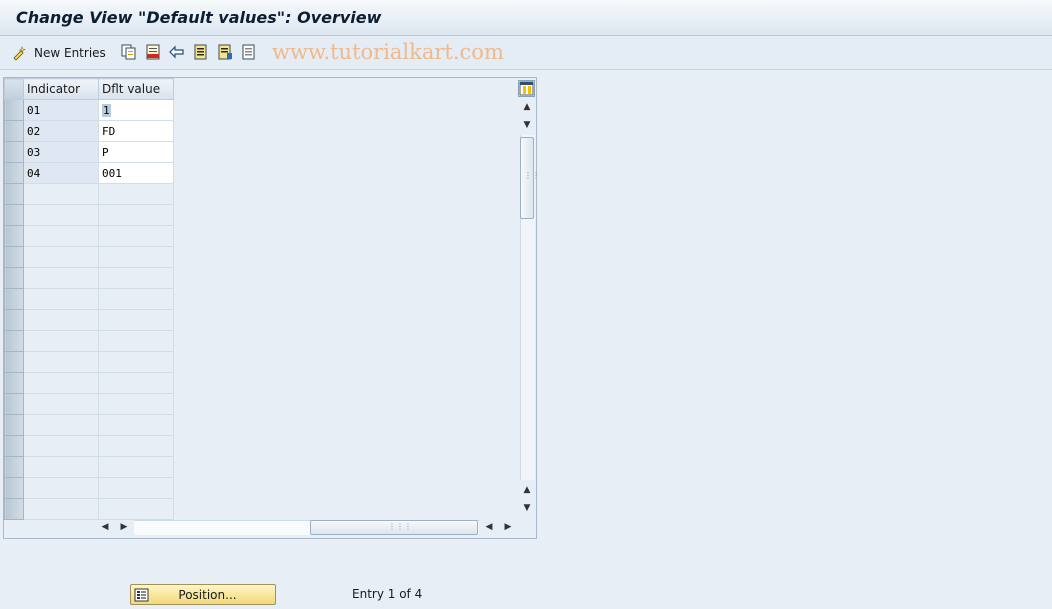 The width and height of the screenshot is (1052, 609). I want to click on scroll-right-button-end: ▶, so click(508, 527).